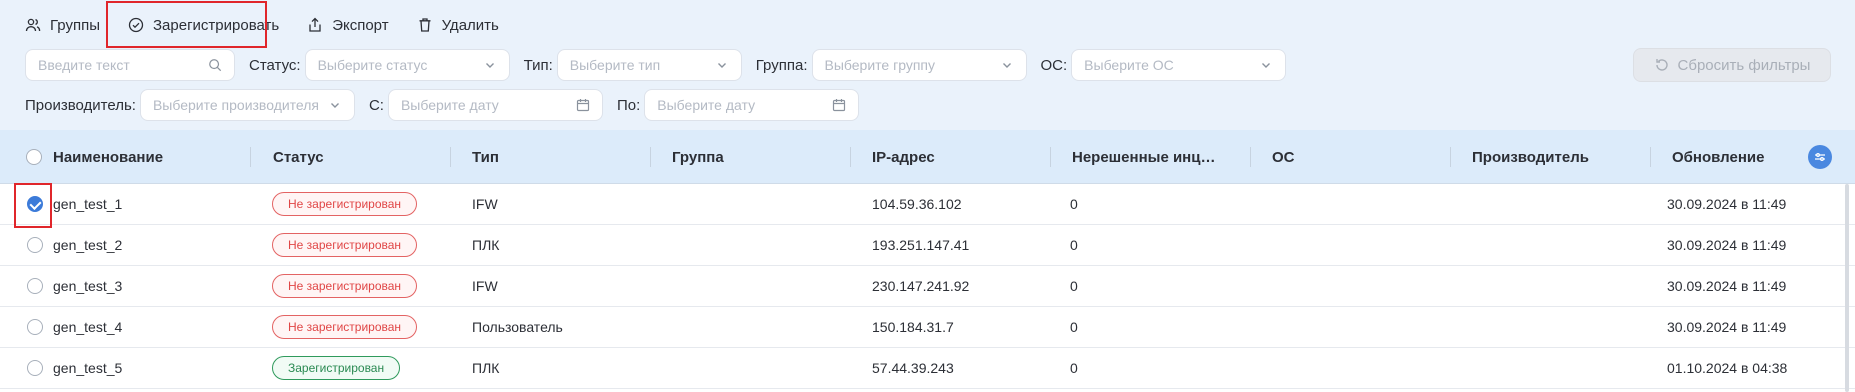  Describe the element at coordinates (88, 286) in the screenshot. I see `cell-name: gen_test_3` at that location.